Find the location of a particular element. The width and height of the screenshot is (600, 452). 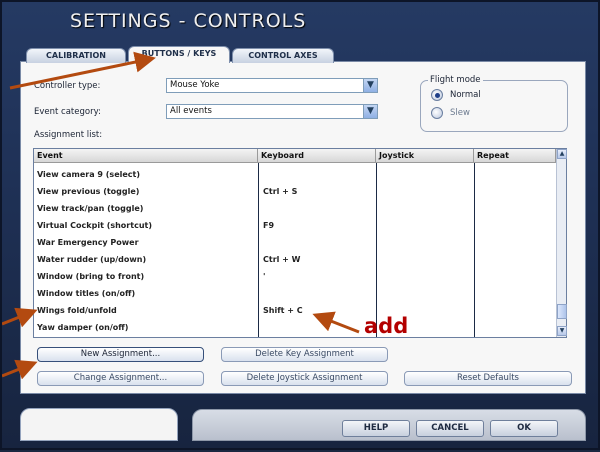

arrow-to-new-assignment is located at coordinates (20, 369).